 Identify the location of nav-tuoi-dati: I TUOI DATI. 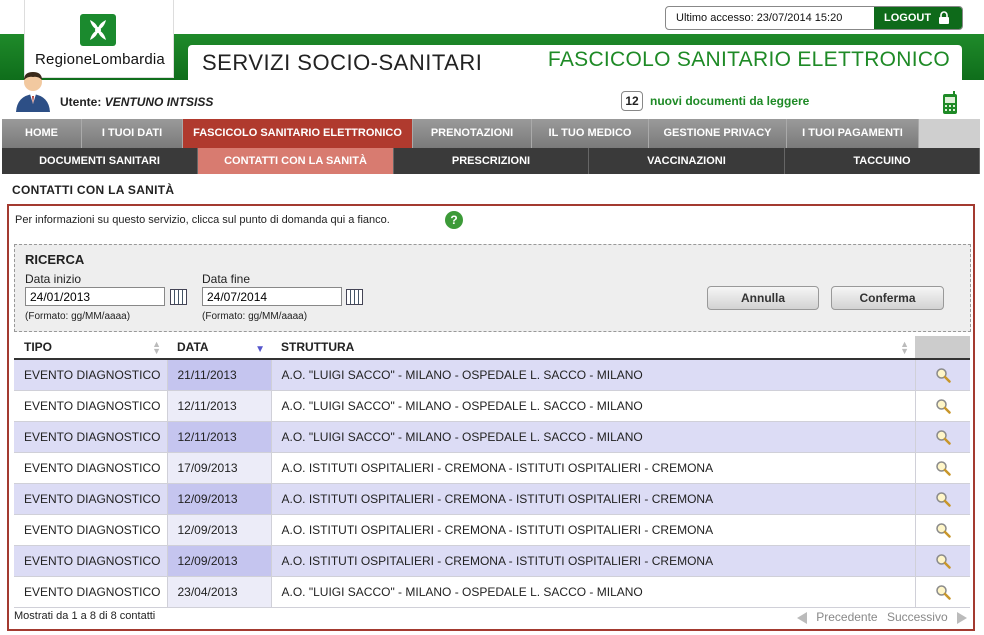
(132, 133).